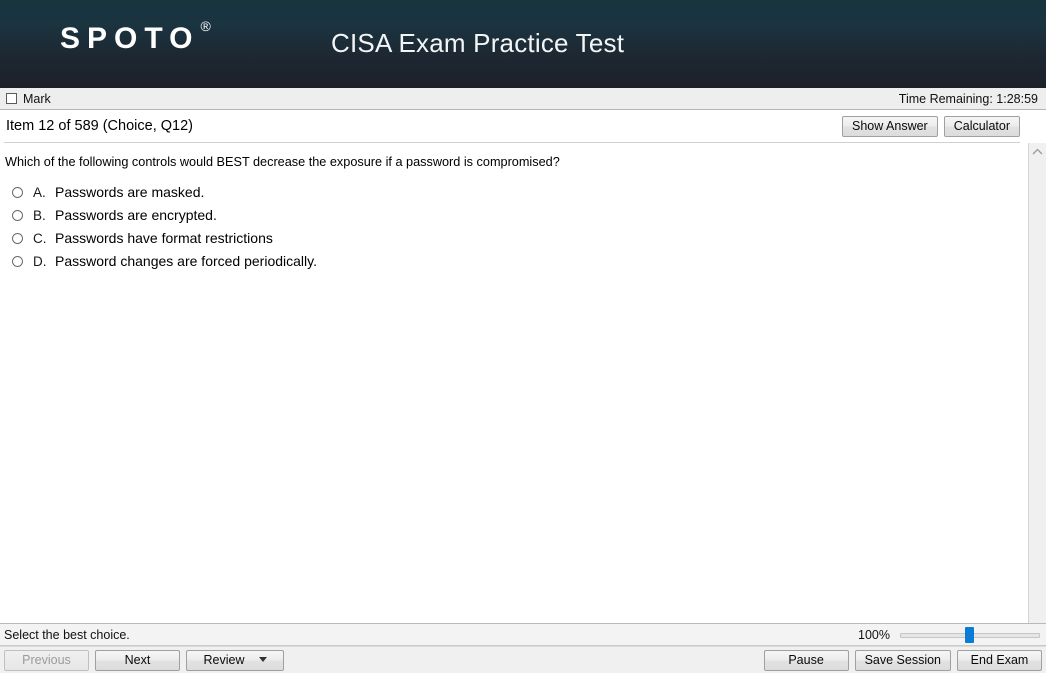 This screenshot has width=1046, height=673. I want to click on session-buttons: Pause Save Session End Exam, so click(902, 660).